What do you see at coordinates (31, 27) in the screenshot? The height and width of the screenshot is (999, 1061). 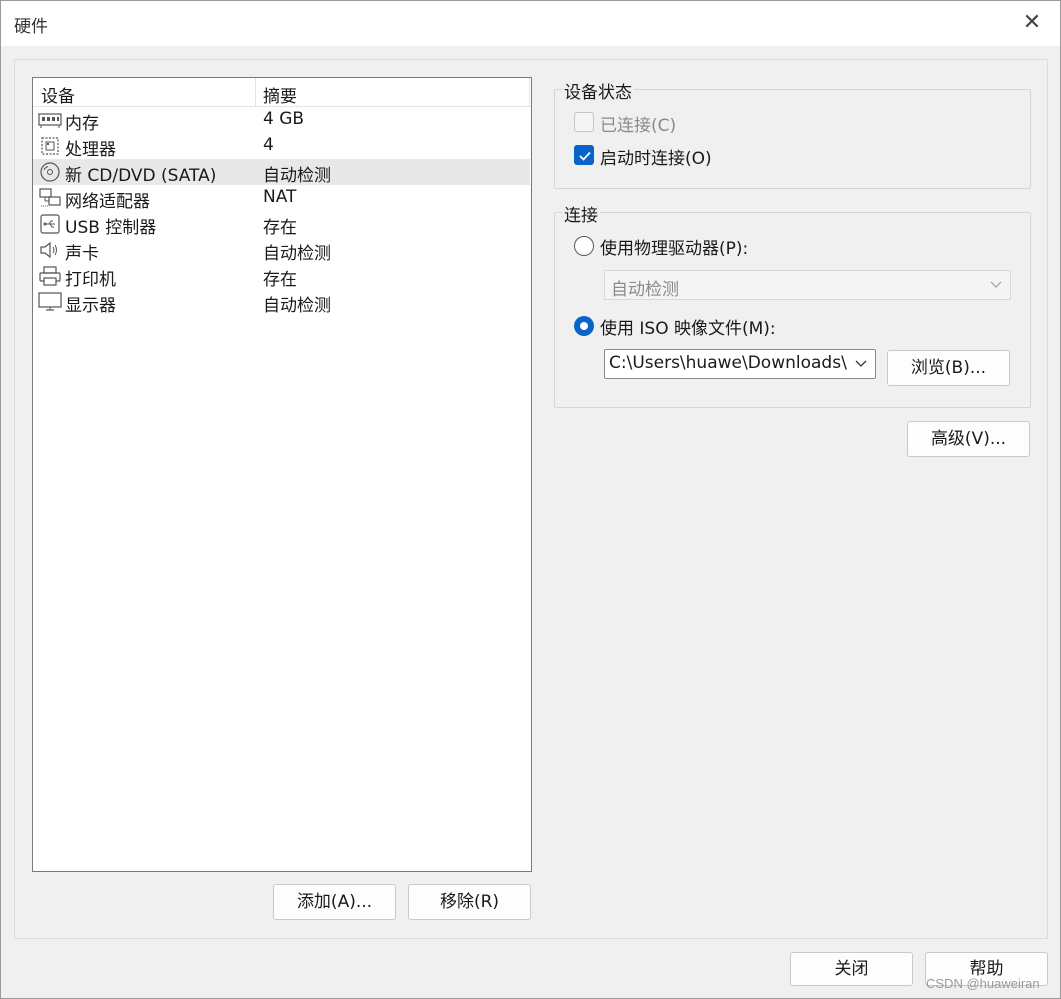 I see `window-title: 硬件` at bounding box center [31, 27].